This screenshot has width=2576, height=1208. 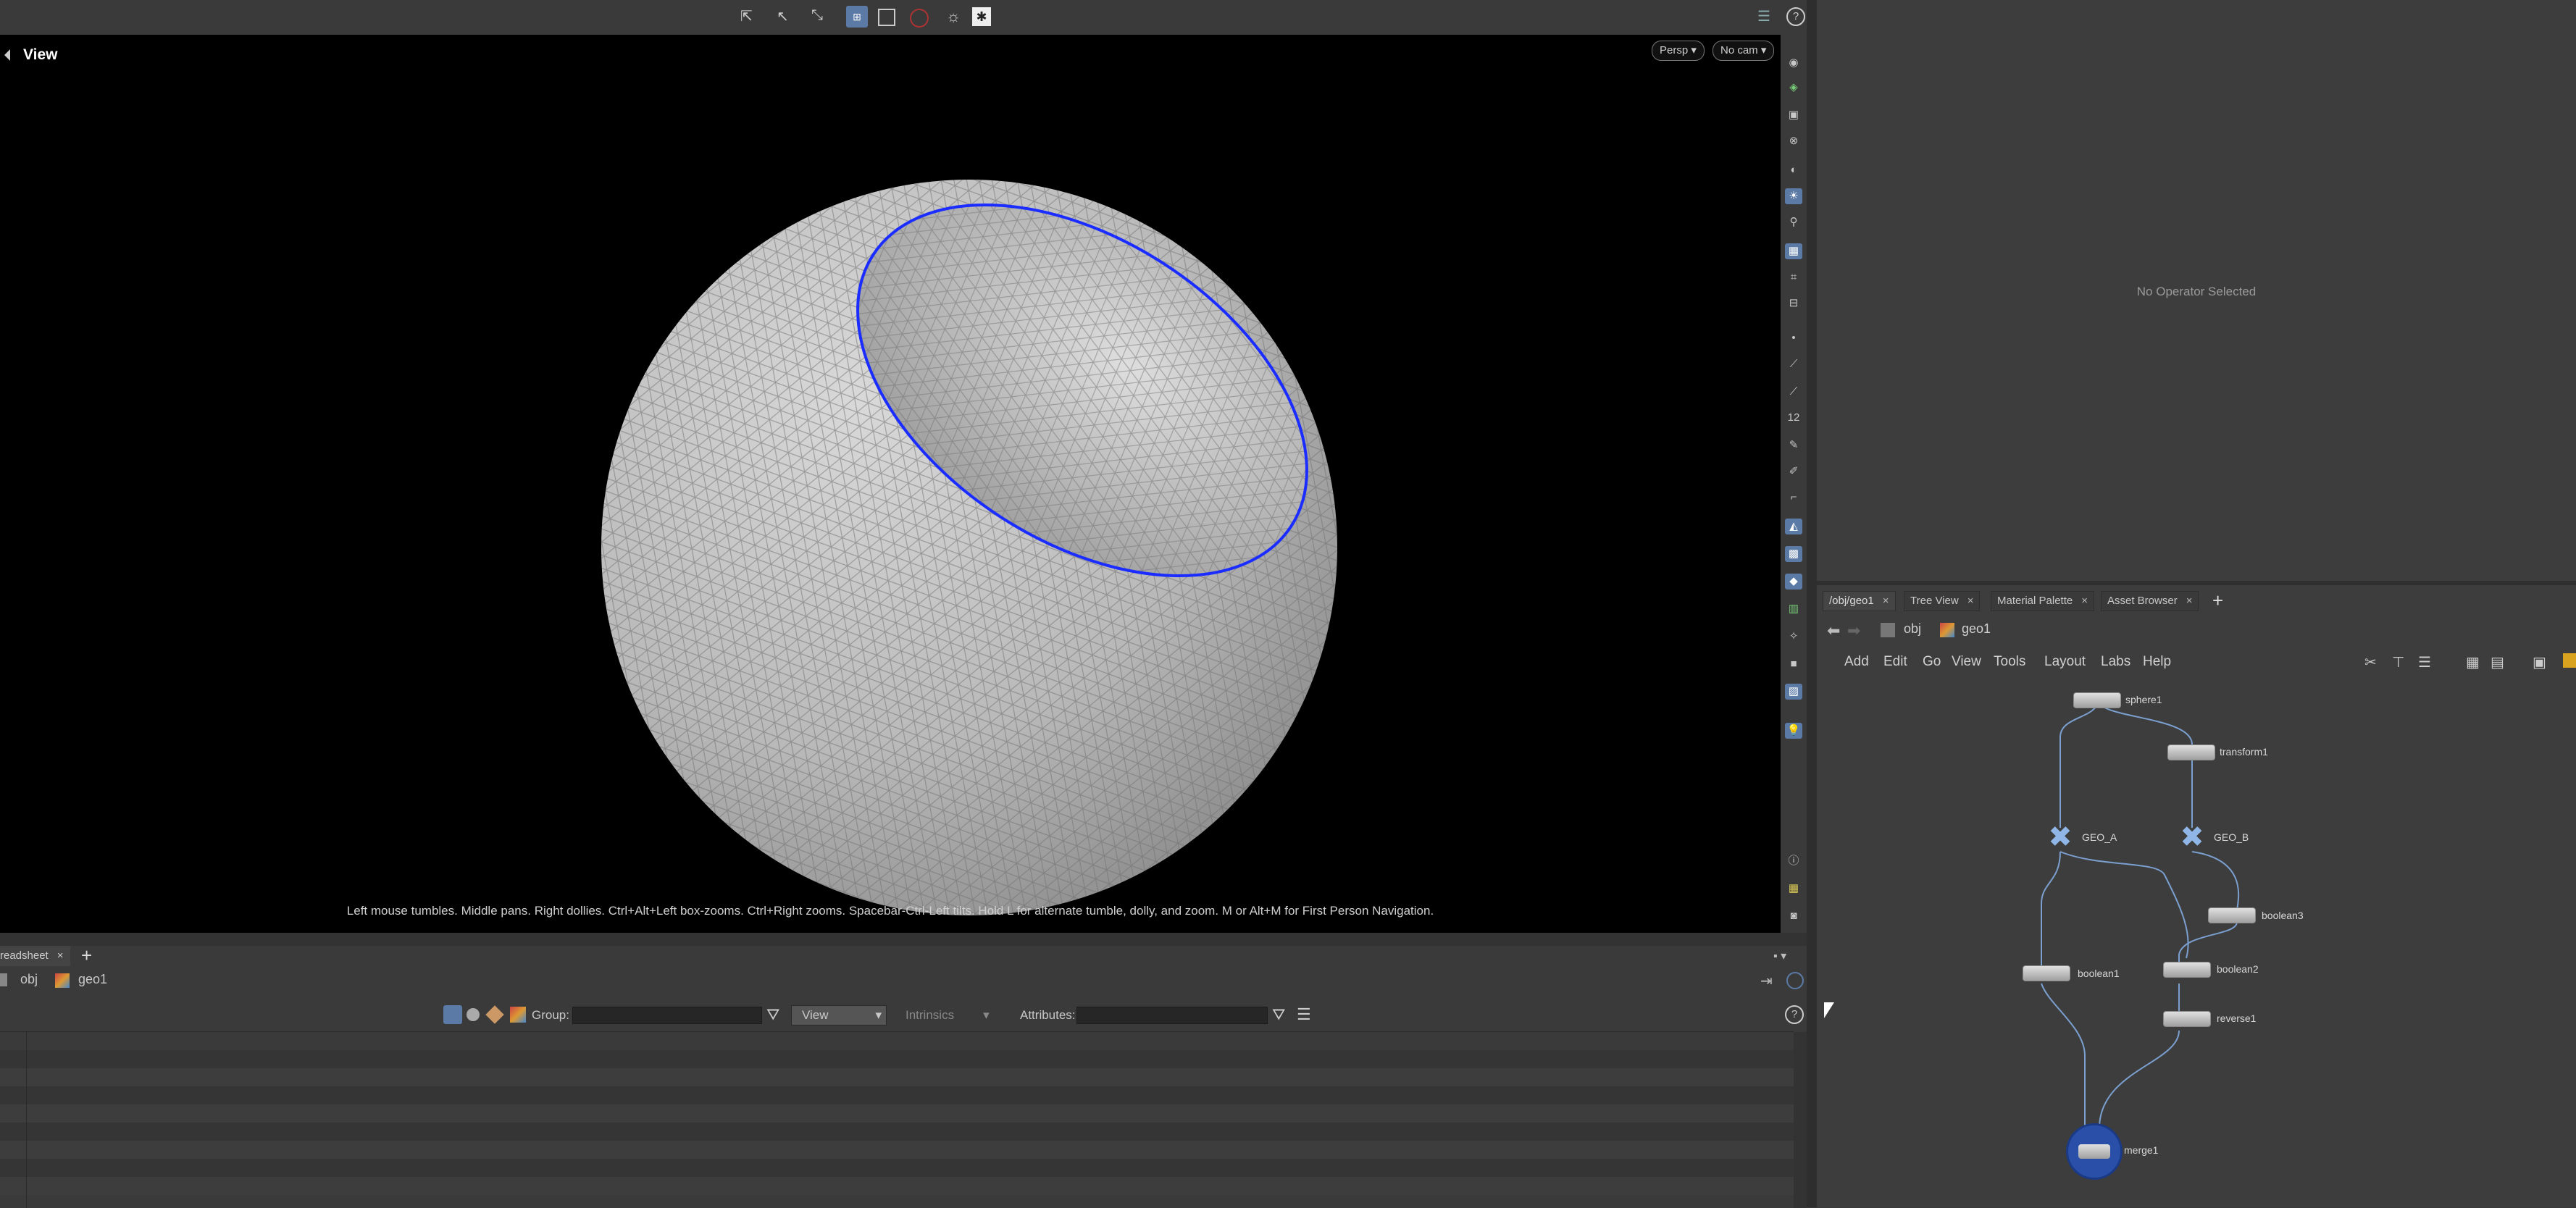 What do you see at coordinates (1793, 170) in the screenshot?
I see `shading-icon: ◐` at bounding box center [1793, 170].